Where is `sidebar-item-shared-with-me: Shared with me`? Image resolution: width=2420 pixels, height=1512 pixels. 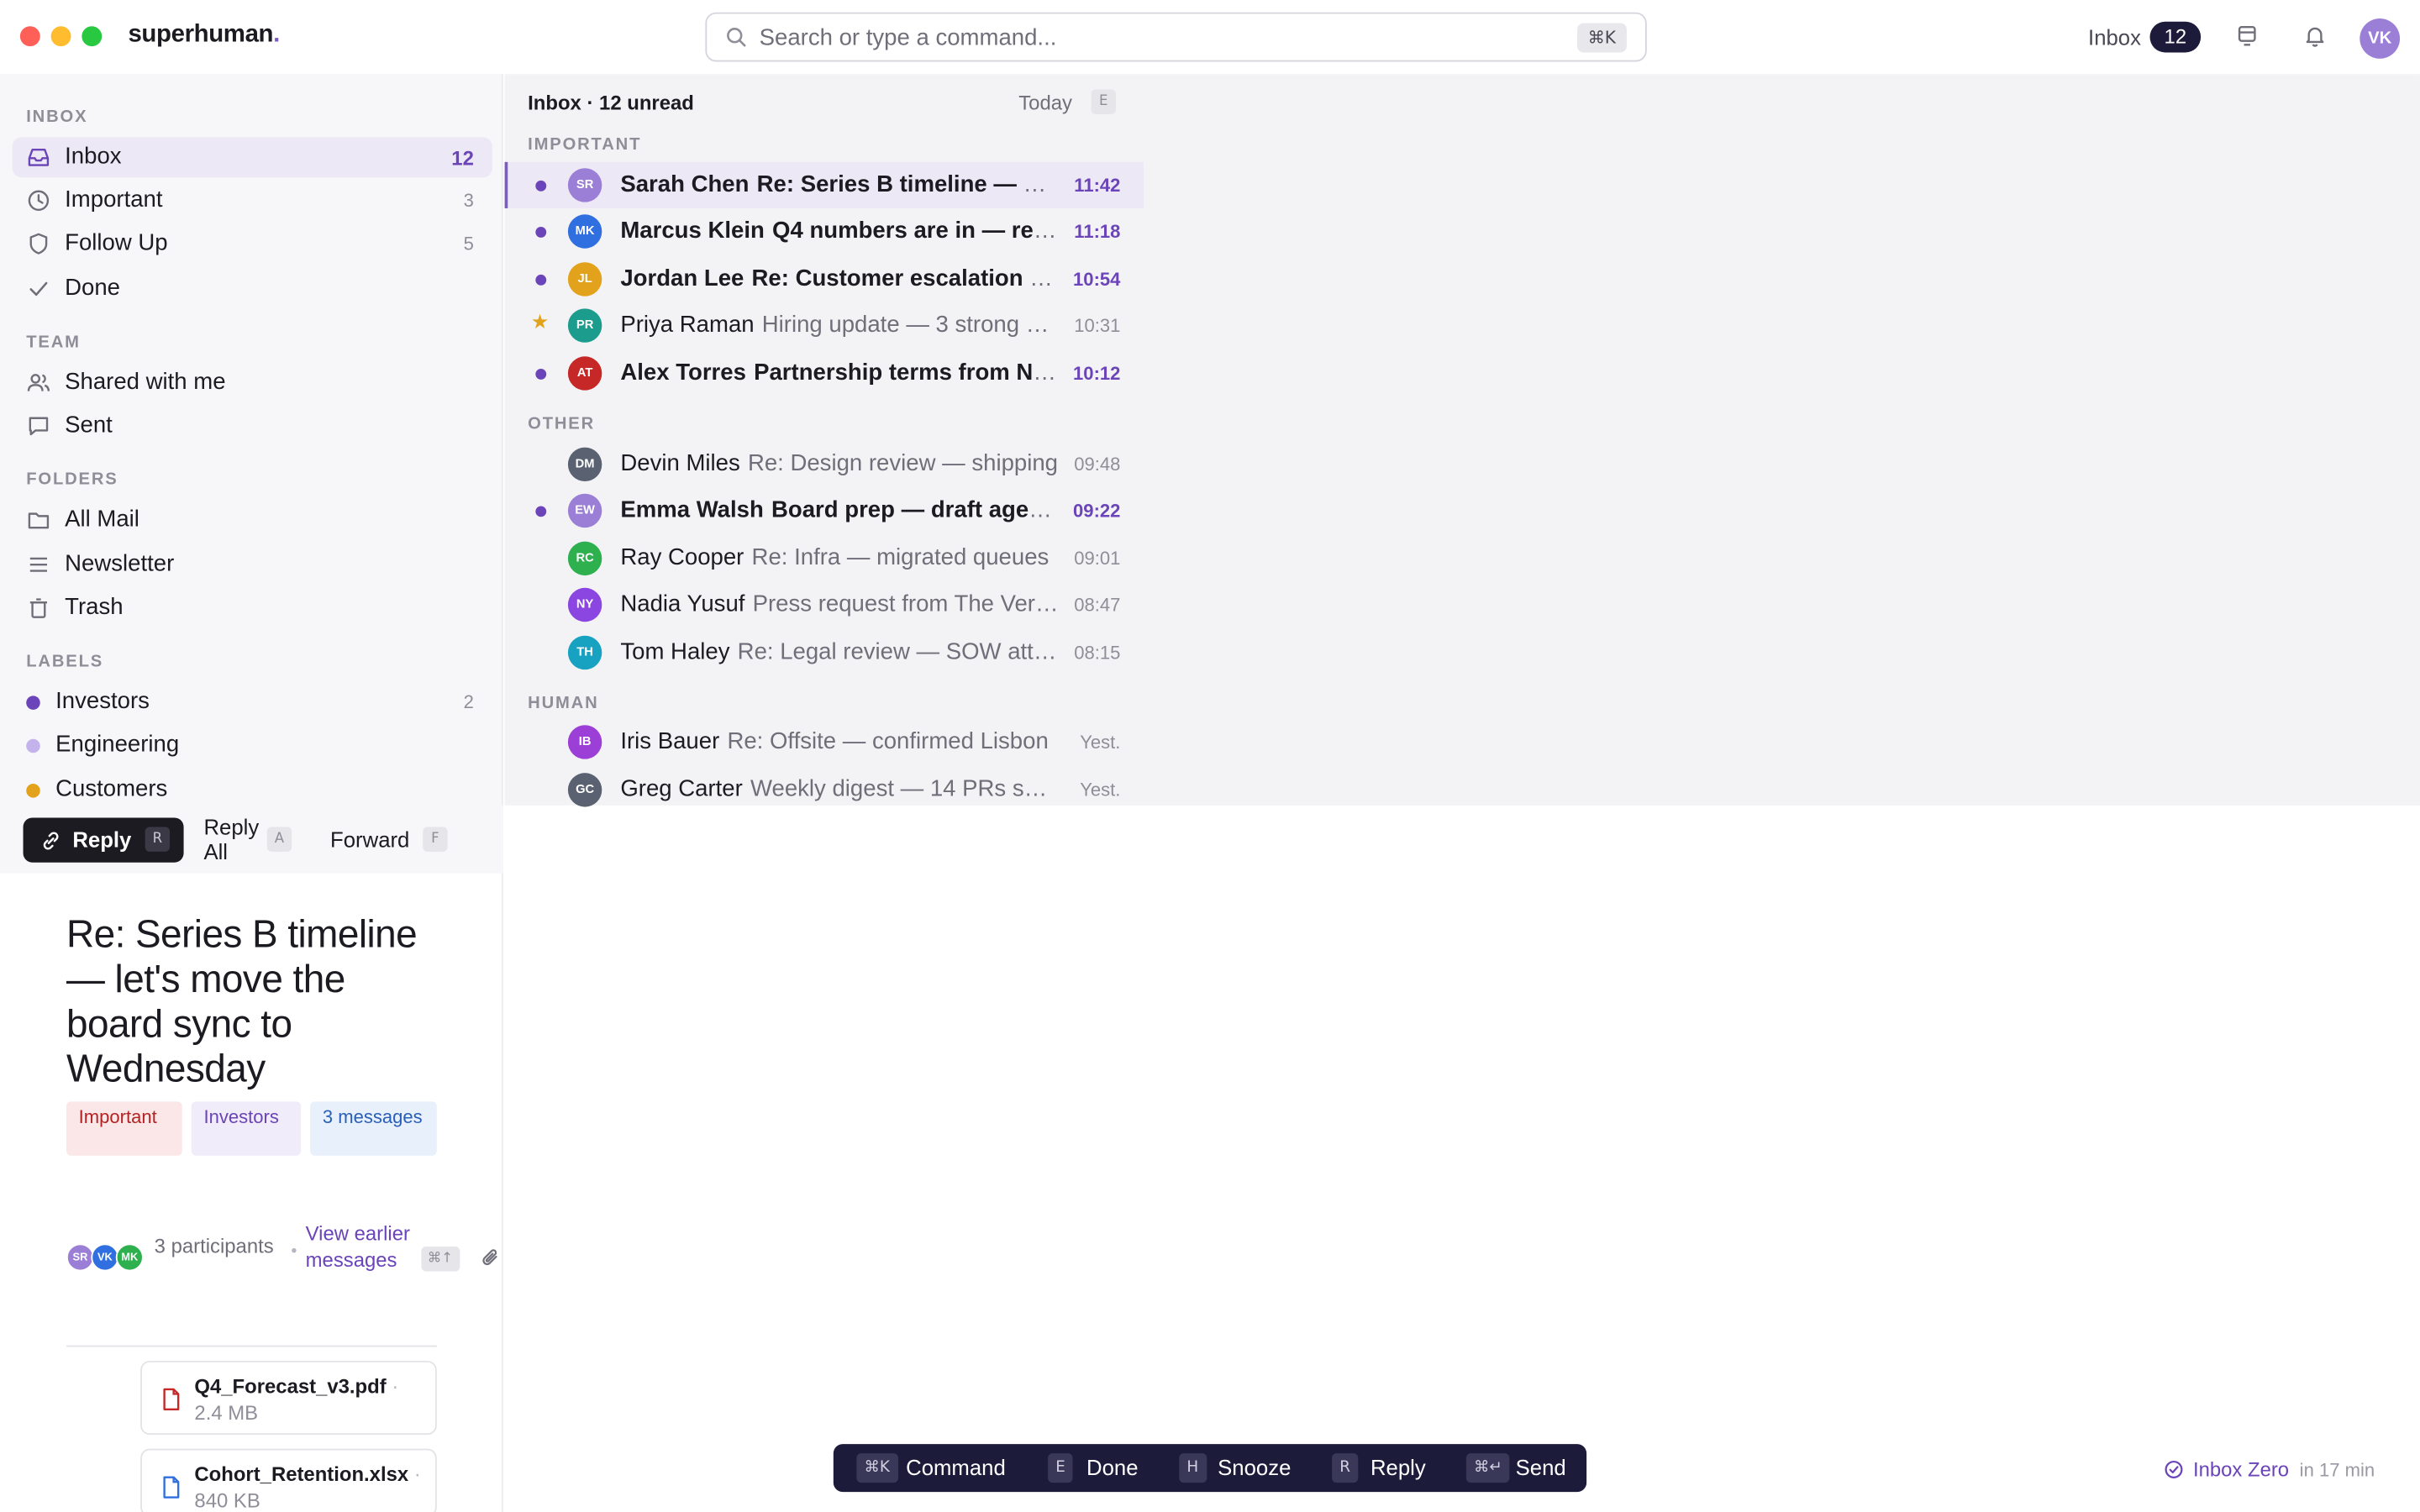
sidebar-item-shared-with-me: Shared with me is located at coordinates (253, 383).